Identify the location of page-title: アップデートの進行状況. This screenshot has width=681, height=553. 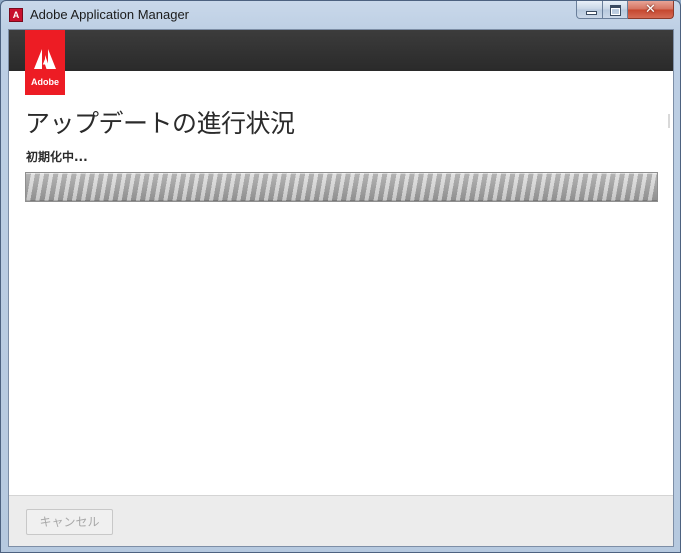
(160, 123).